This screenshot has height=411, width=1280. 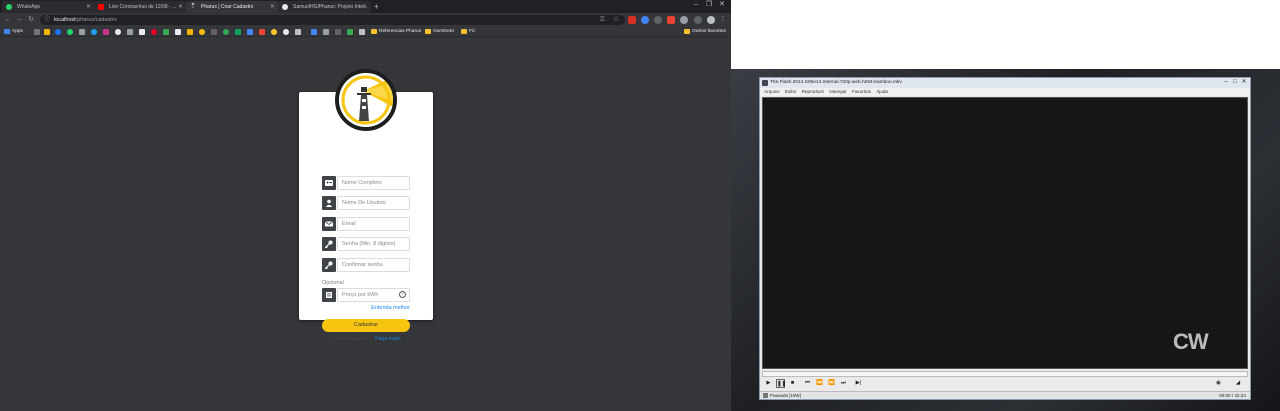 I want to click on username-field, so click(x=366, y=203).